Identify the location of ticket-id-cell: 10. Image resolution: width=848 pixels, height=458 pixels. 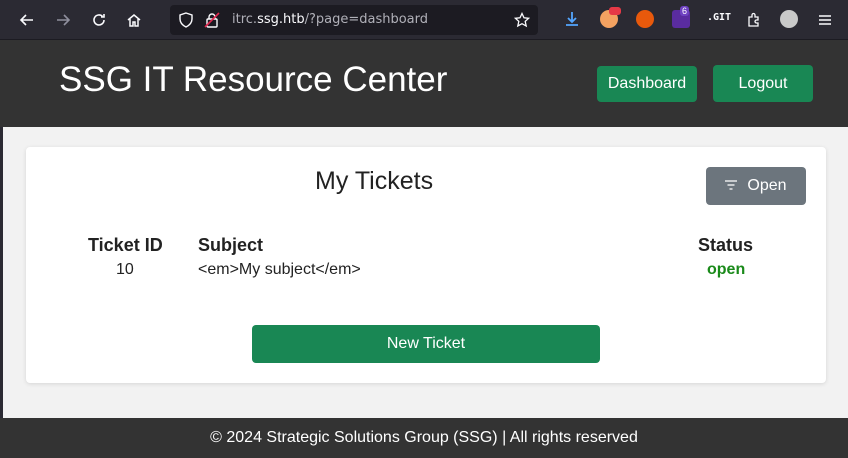
(125, 269).